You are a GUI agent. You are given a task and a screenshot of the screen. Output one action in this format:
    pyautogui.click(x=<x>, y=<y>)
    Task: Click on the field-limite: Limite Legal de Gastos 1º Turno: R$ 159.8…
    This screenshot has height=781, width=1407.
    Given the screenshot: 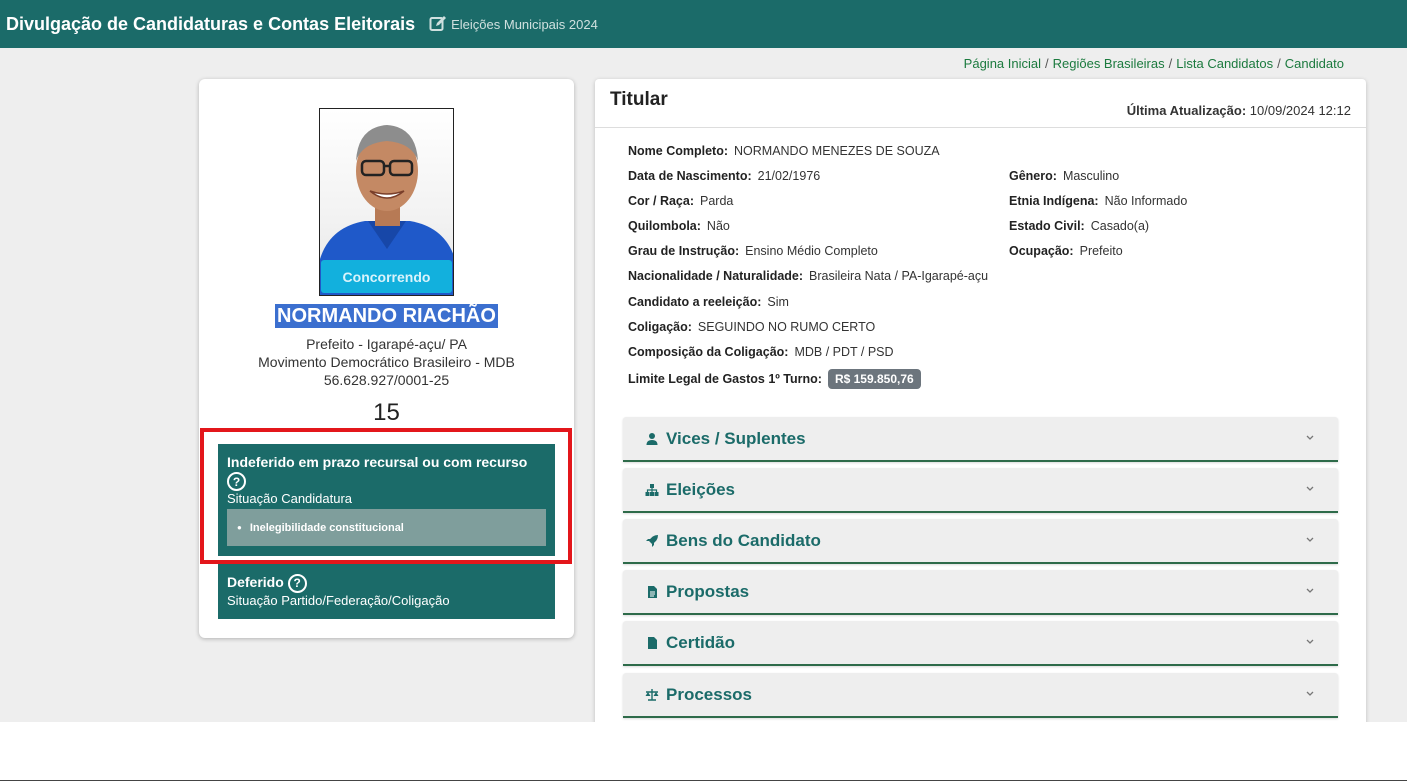 What is the action you would take?
    pyautogui.click(x=774, y=379)
    